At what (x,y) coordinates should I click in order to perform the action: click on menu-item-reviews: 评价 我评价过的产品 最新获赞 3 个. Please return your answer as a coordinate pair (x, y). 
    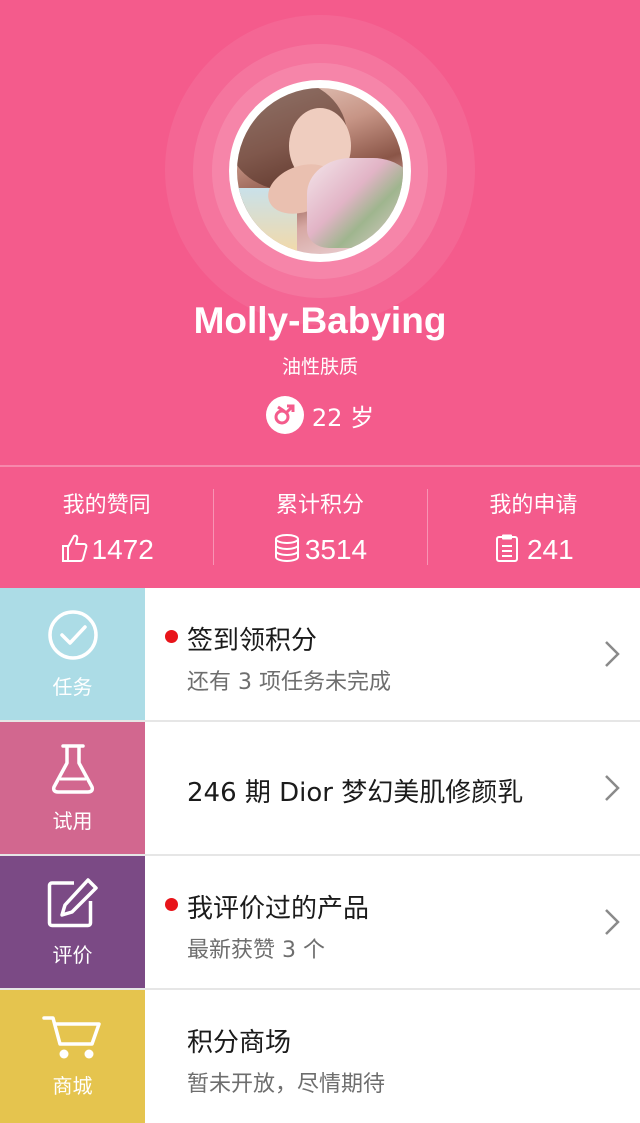
    Looking at the image, I should click on (320, 923).